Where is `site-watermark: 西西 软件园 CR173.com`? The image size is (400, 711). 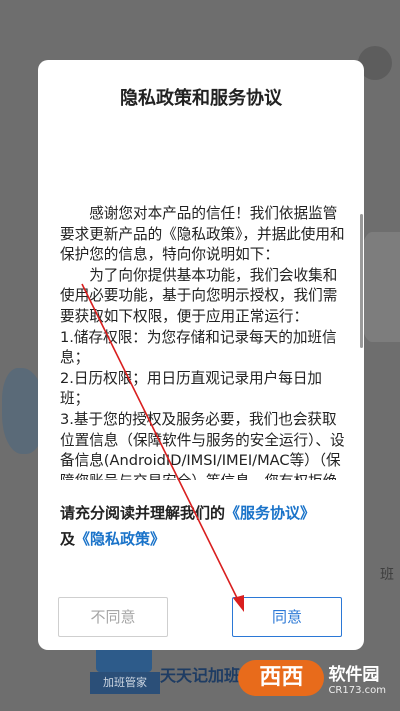
site-watermark: 西西 软件园 CR173.com is located at coordinates (312, 678).